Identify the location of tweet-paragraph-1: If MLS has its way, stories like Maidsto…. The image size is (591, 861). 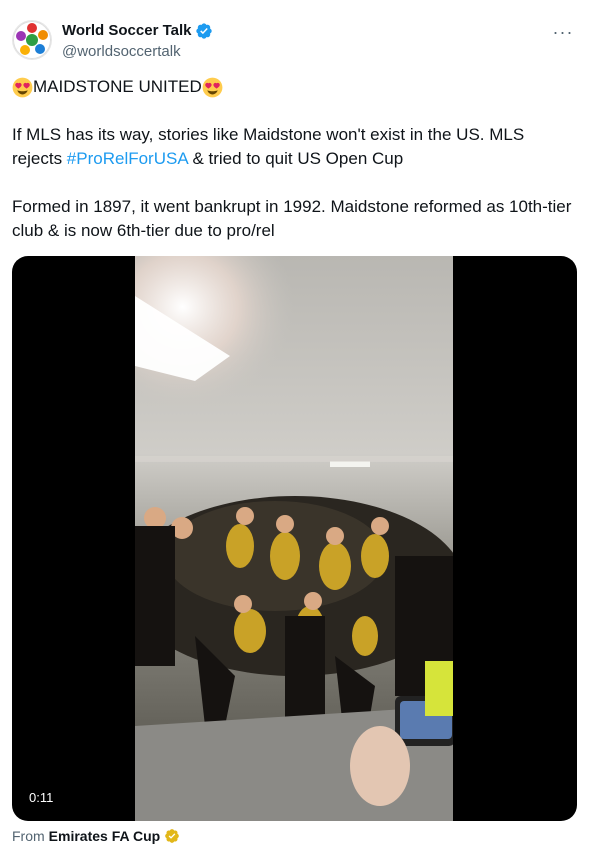
(294, 147).